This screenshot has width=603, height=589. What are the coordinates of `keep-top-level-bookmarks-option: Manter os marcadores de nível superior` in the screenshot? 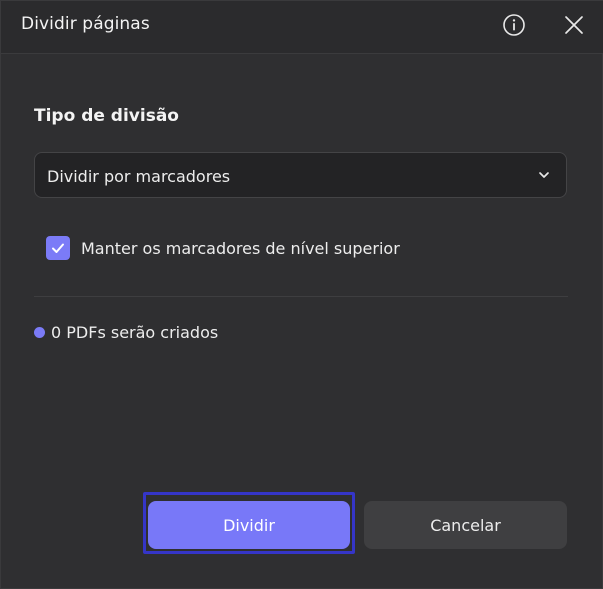 It's located at (223, 248).